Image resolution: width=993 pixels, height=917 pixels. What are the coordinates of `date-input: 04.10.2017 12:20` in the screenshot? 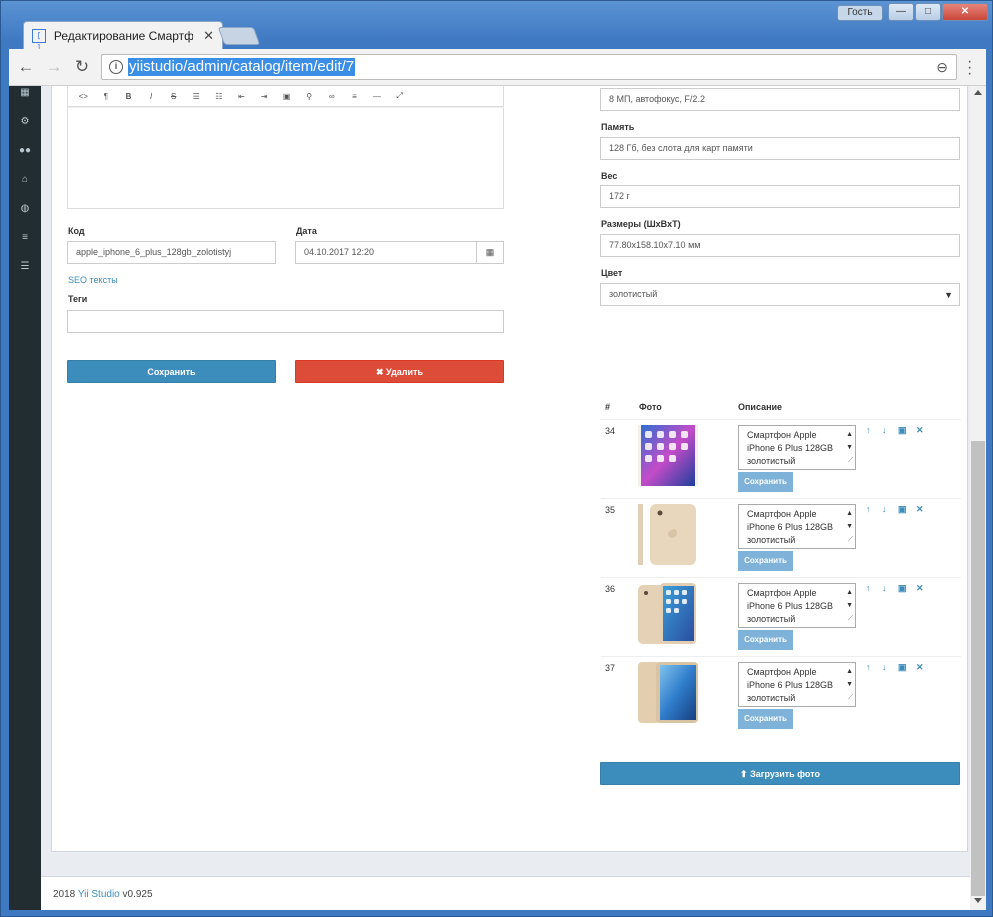 It's located at (386, 252).